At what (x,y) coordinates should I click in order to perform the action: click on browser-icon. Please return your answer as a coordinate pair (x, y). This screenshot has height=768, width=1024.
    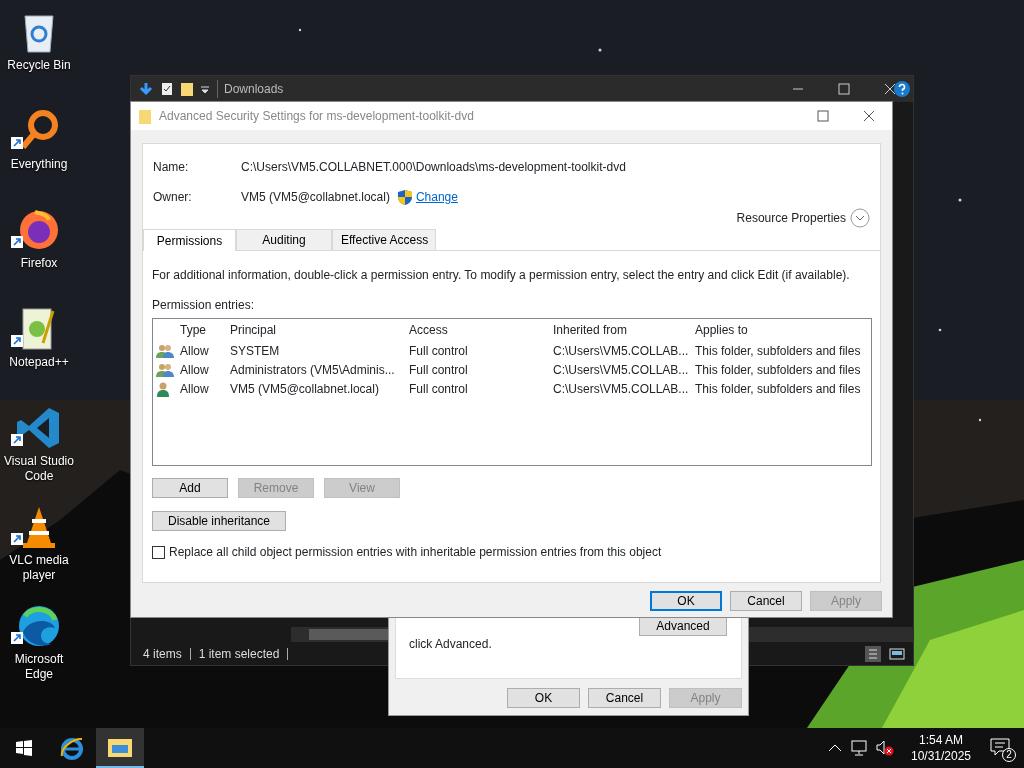
    Looking at the image, I should click on (72, 748).